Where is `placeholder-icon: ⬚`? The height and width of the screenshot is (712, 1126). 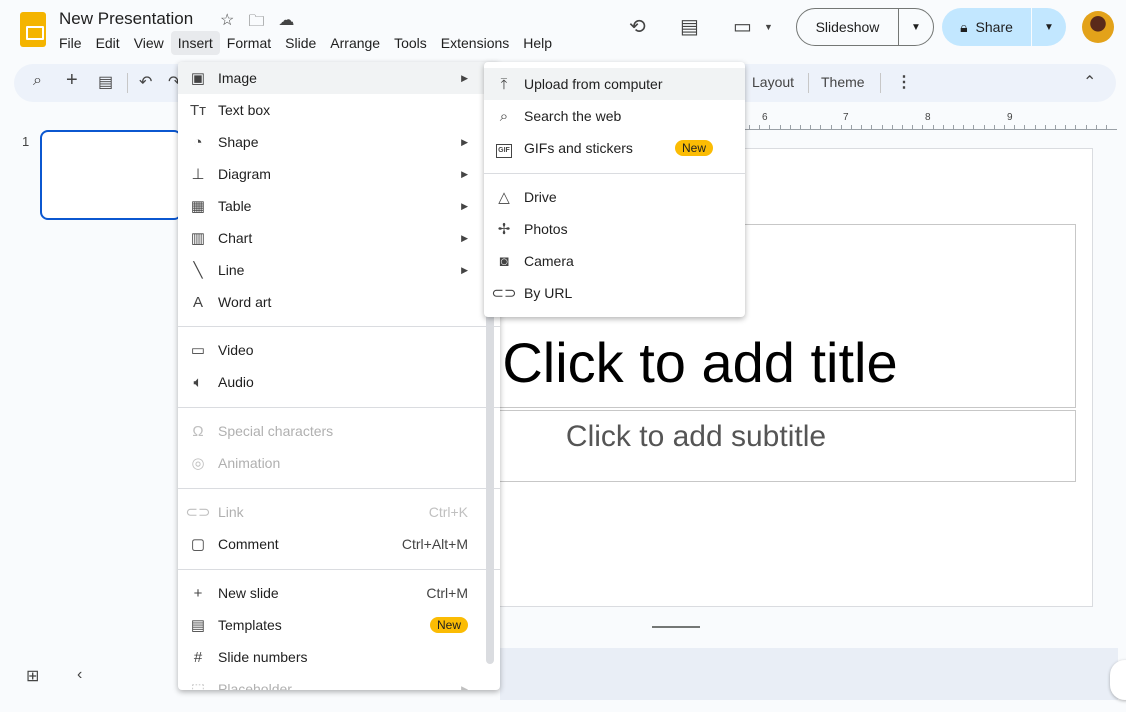
placeholder-icon: ⬚ is located at coordinates (198, 685).